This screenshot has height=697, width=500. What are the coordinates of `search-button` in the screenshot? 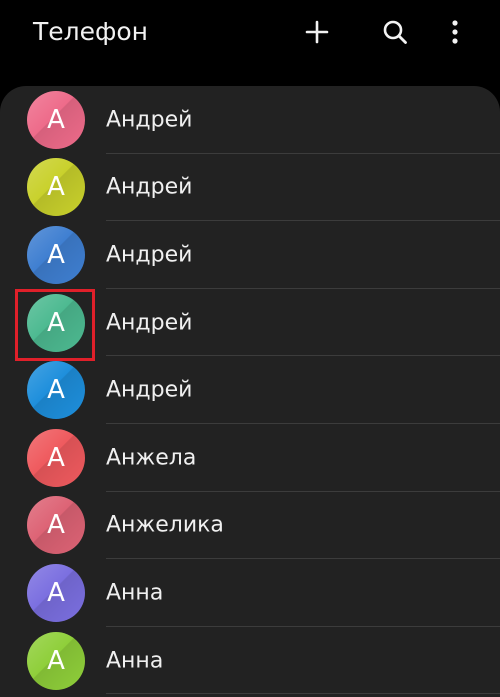 It's located at (395, 32).